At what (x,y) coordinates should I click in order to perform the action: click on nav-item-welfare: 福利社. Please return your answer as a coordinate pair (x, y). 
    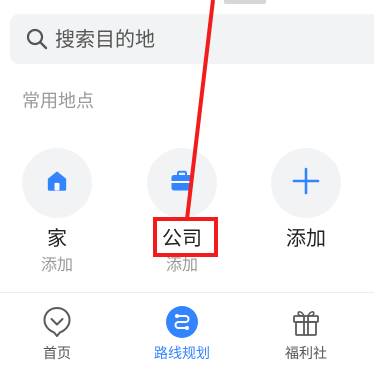
    Looking at the image, I should click on (306, 335).